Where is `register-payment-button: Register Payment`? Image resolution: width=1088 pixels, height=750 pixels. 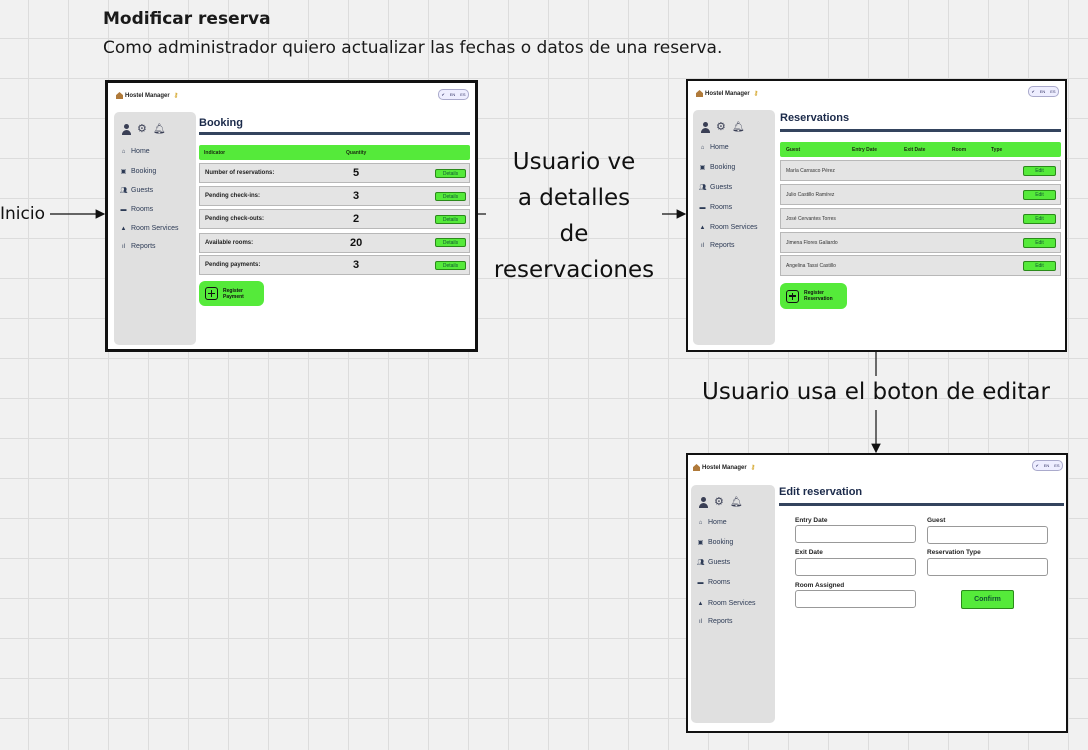
register-payment-button: Register Payment is located at coordinates (231, 293).